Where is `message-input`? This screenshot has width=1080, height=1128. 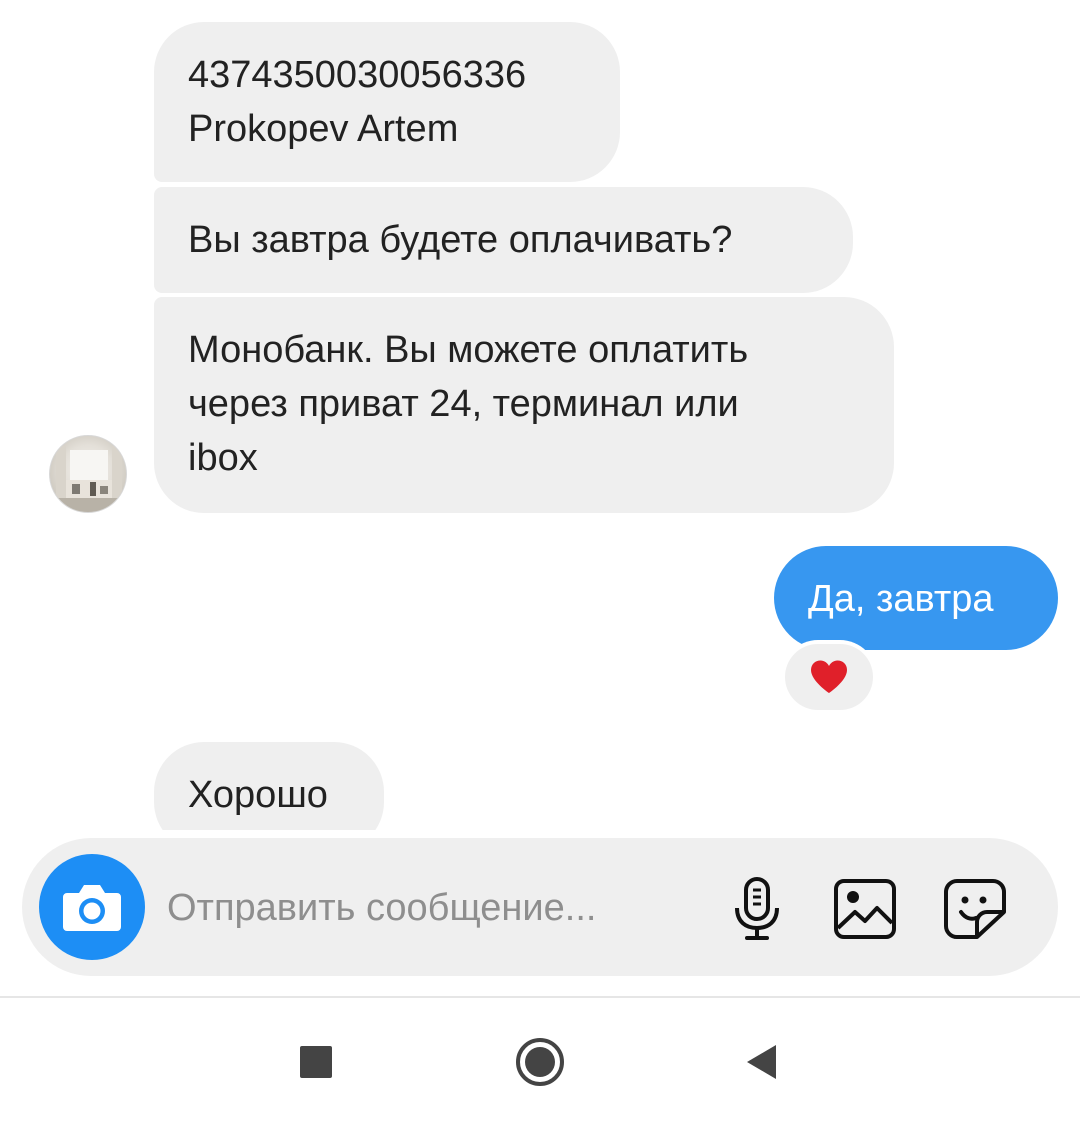
message-input is located at coordinates (437, 908).